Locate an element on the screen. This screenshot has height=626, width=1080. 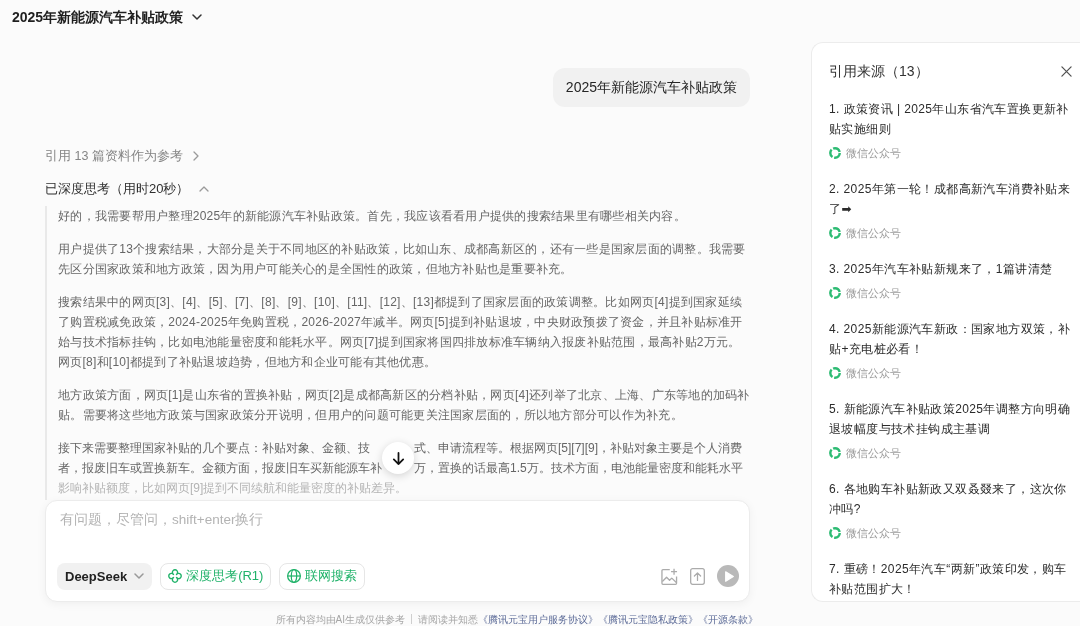
panel-title: 引用来源（13） is located at coordinates (879, 71).